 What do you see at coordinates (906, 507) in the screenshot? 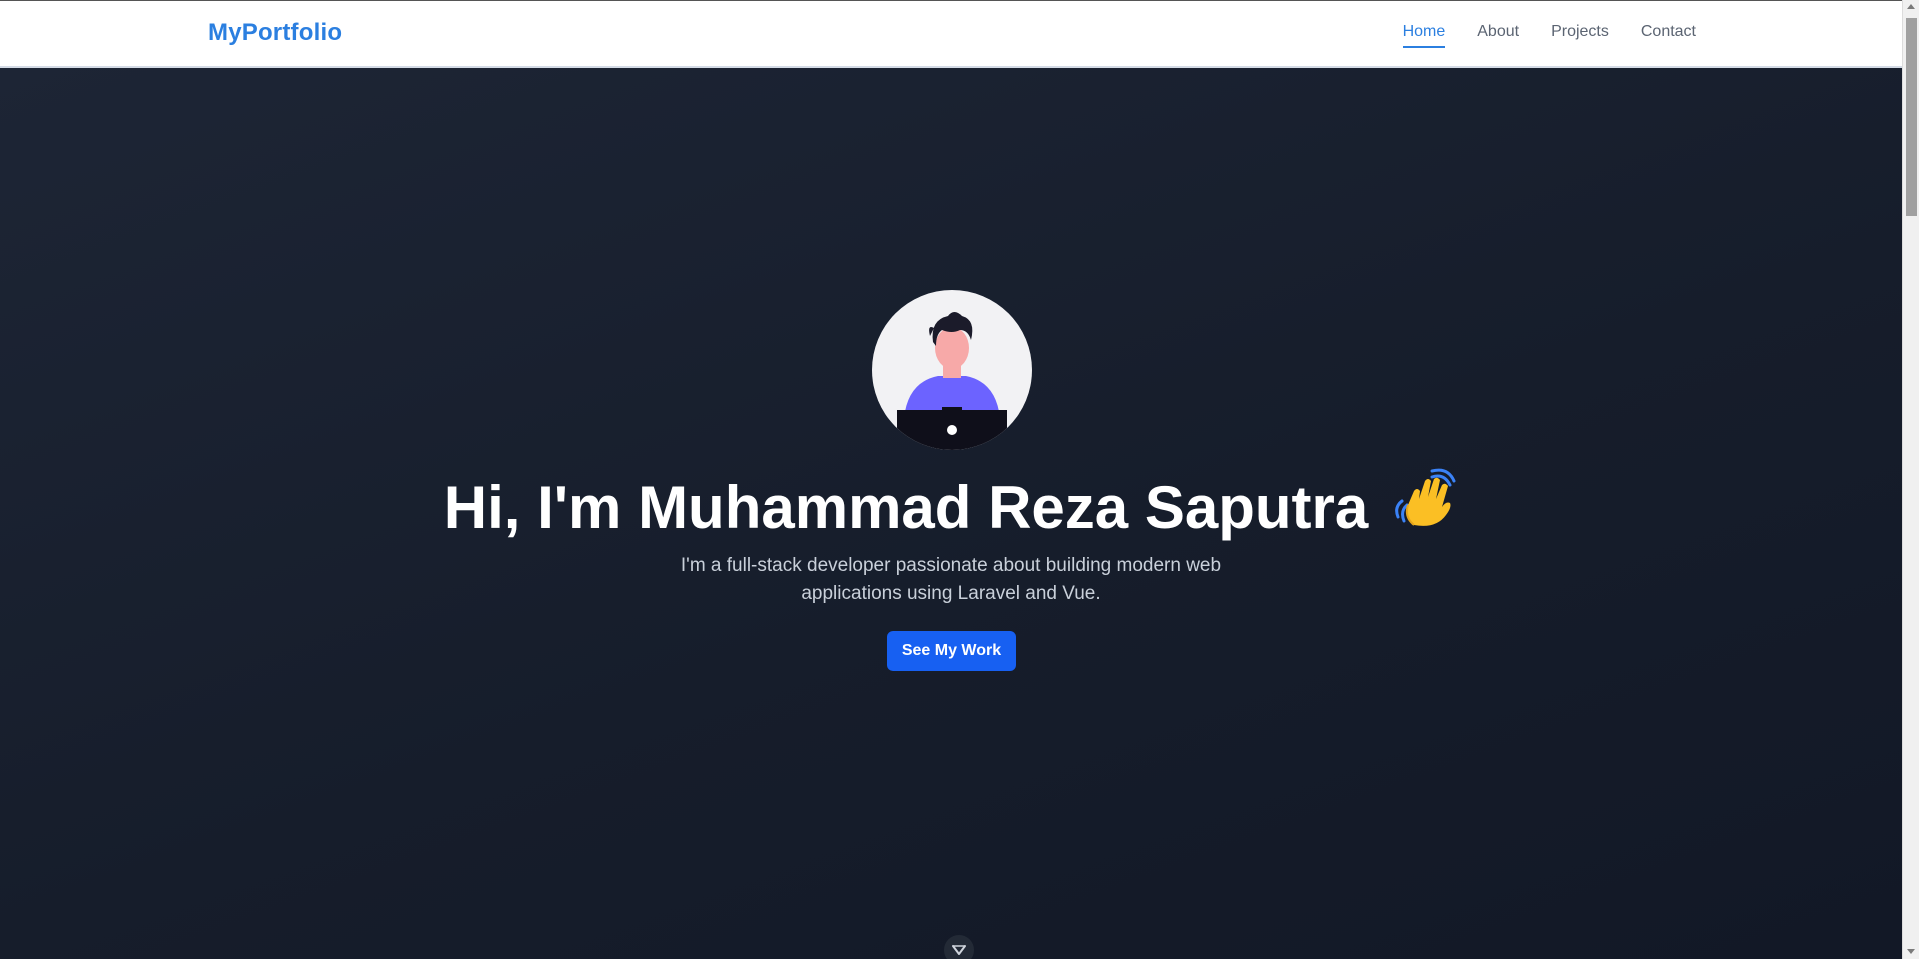
I see `hero-headline-text: Hi, I'm Muhammad Reza Saputra` at bounding box center [906, 507].